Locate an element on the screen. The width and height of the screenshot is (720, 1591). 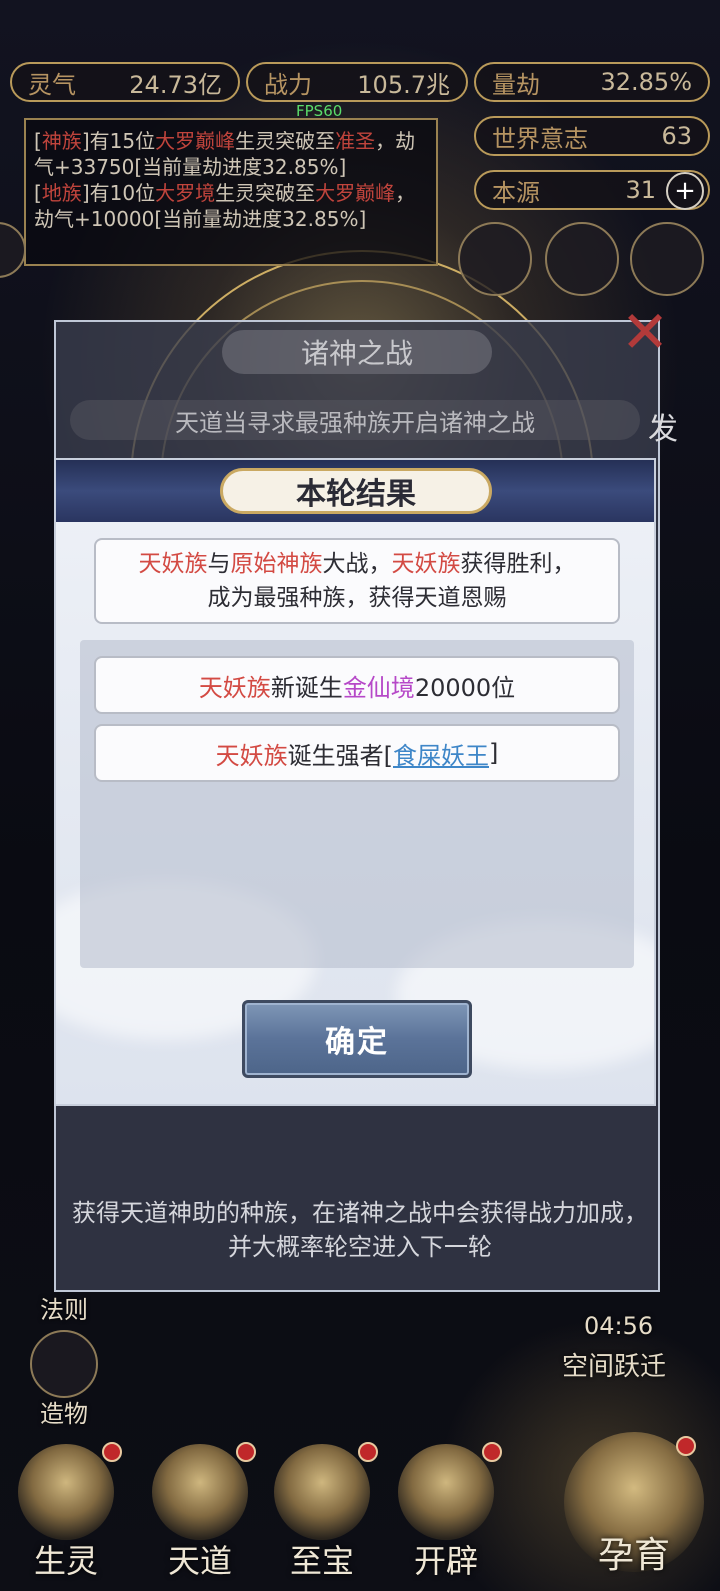
sheng-ling-icon is located at coordinates (66, 1492).